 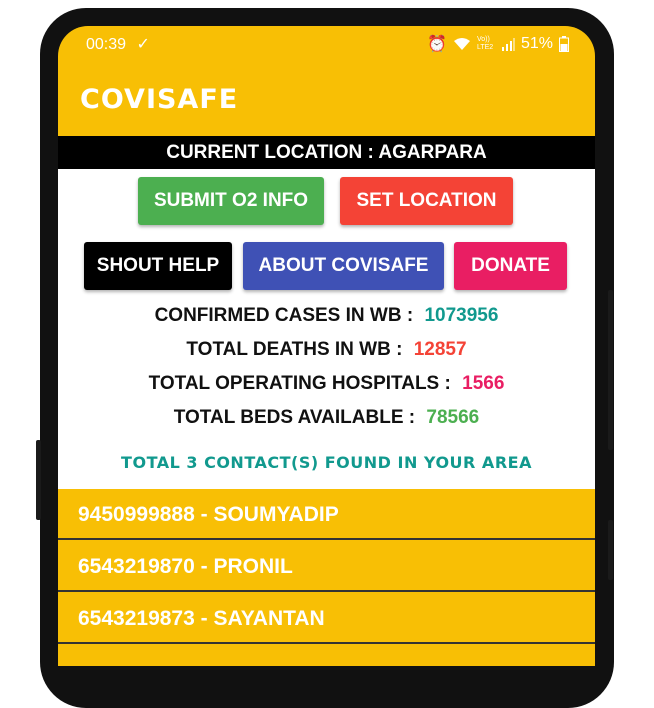 What do you see at coordinates (440, 349) in the screenshot?
I see `stat-value: 12857` at bounding box center [440, 349].